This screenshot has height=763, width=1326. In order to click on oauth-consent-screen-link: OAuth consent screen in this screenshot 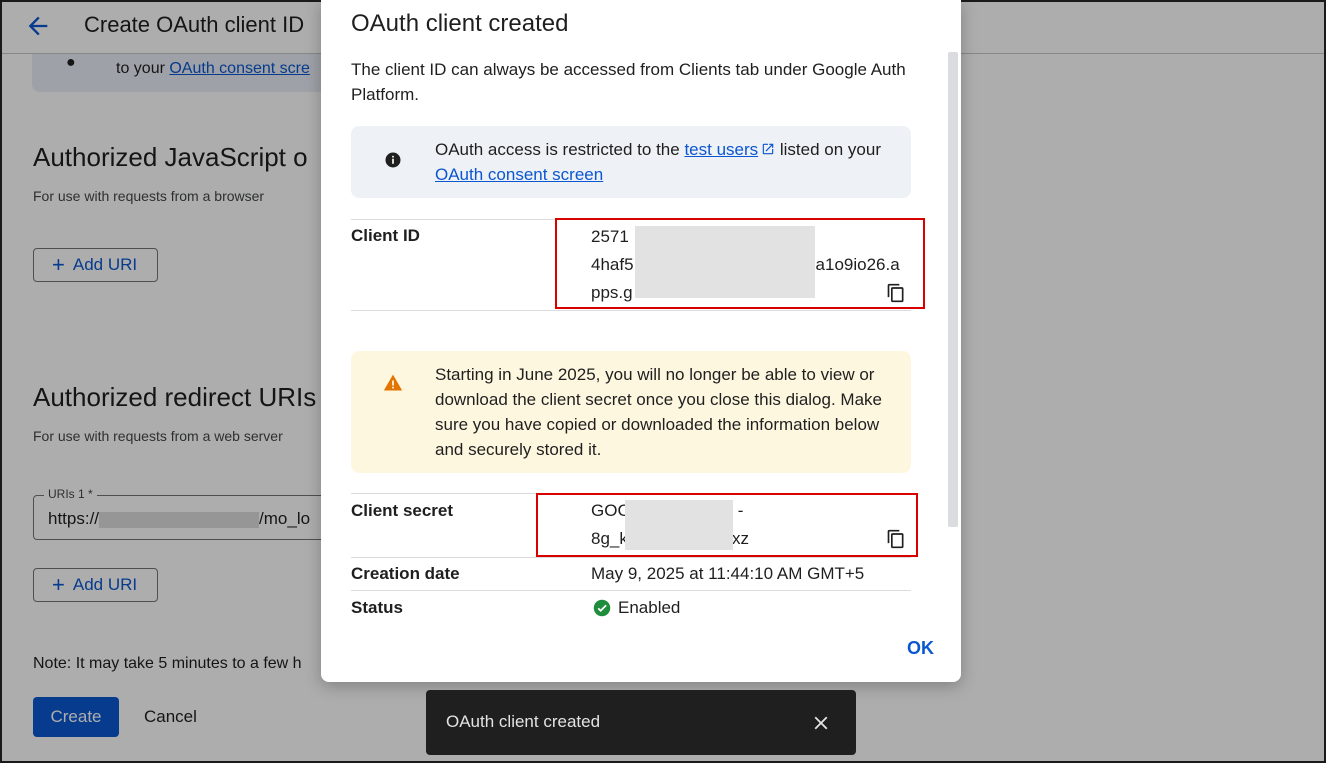, I will do `click(519, 174)`.